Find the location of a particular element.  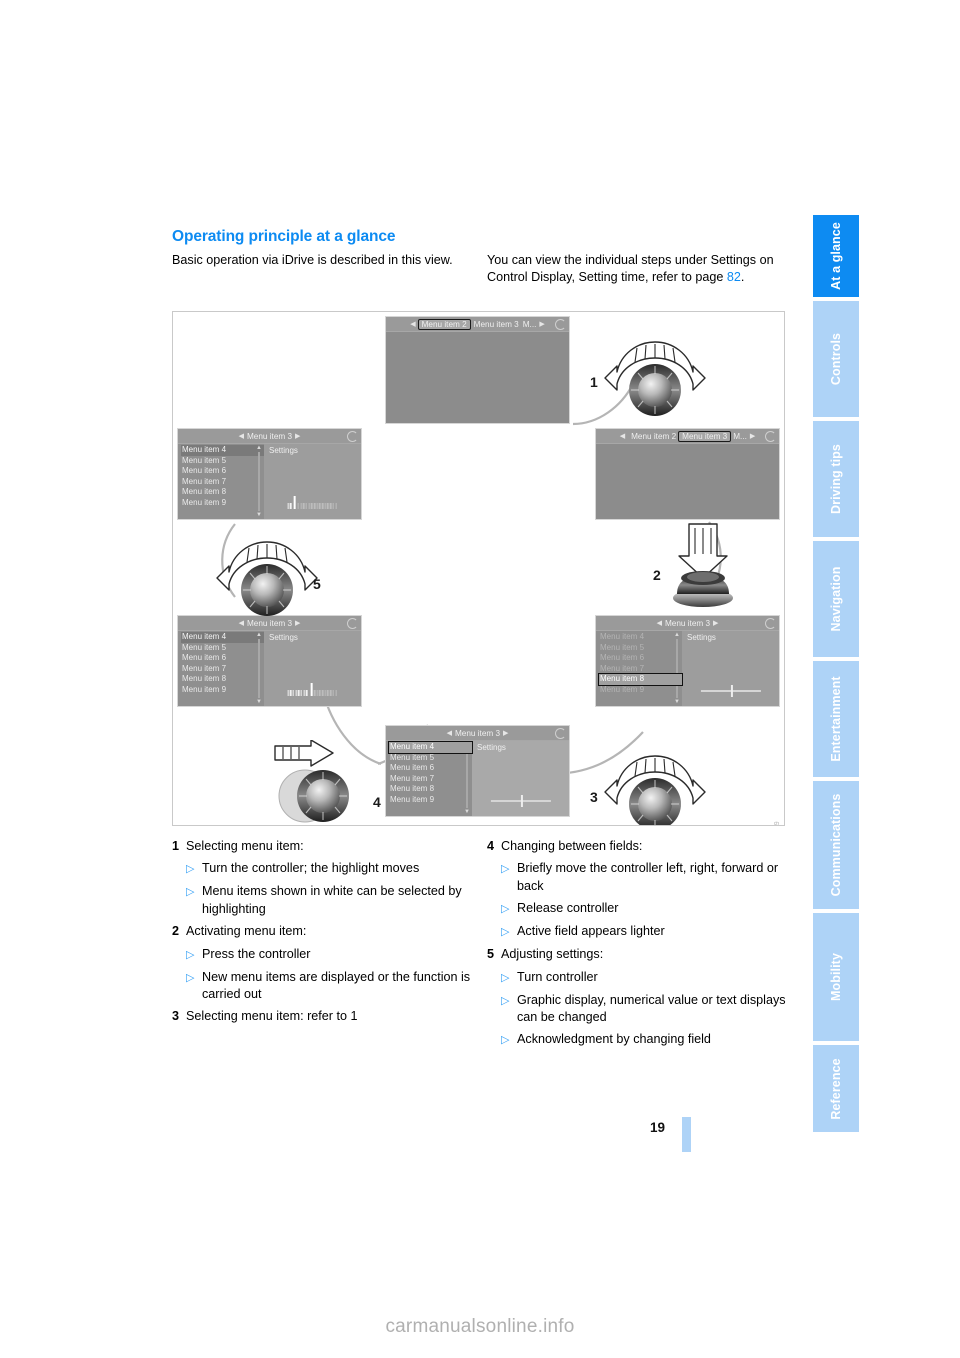

screen-empty-body is located at coordinates (687, 481).